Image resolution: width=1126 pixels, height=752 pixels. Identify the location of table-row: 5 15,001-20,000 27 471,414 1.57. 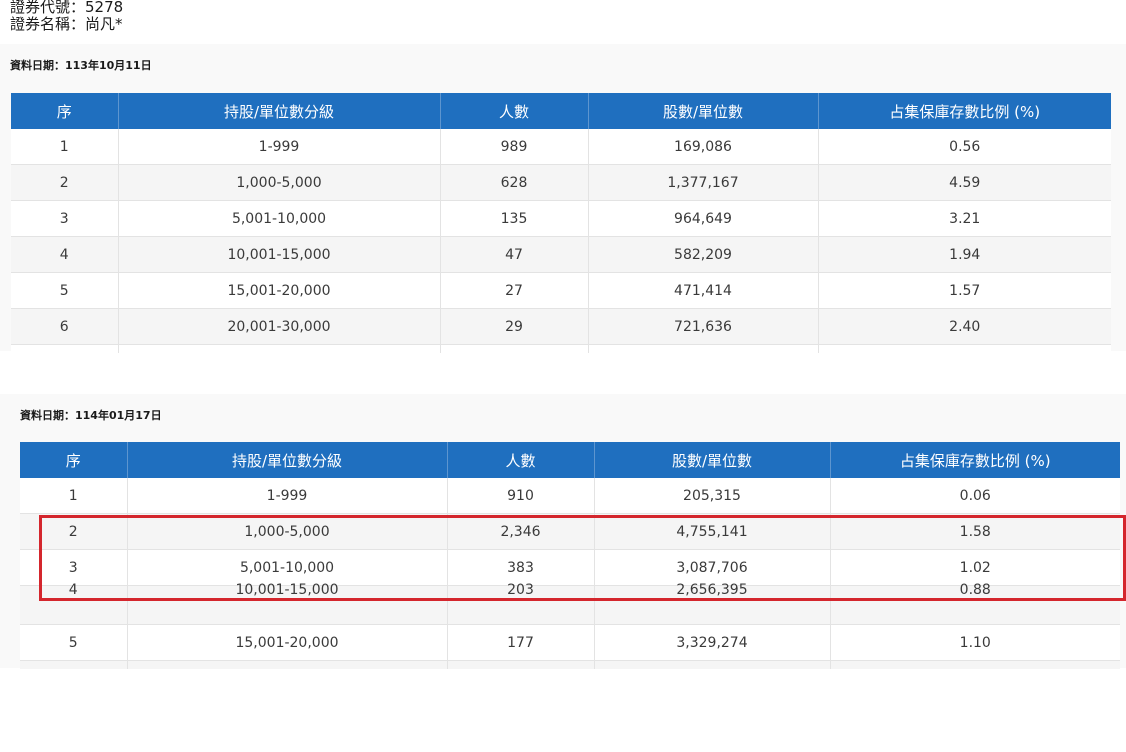
(561, 290).